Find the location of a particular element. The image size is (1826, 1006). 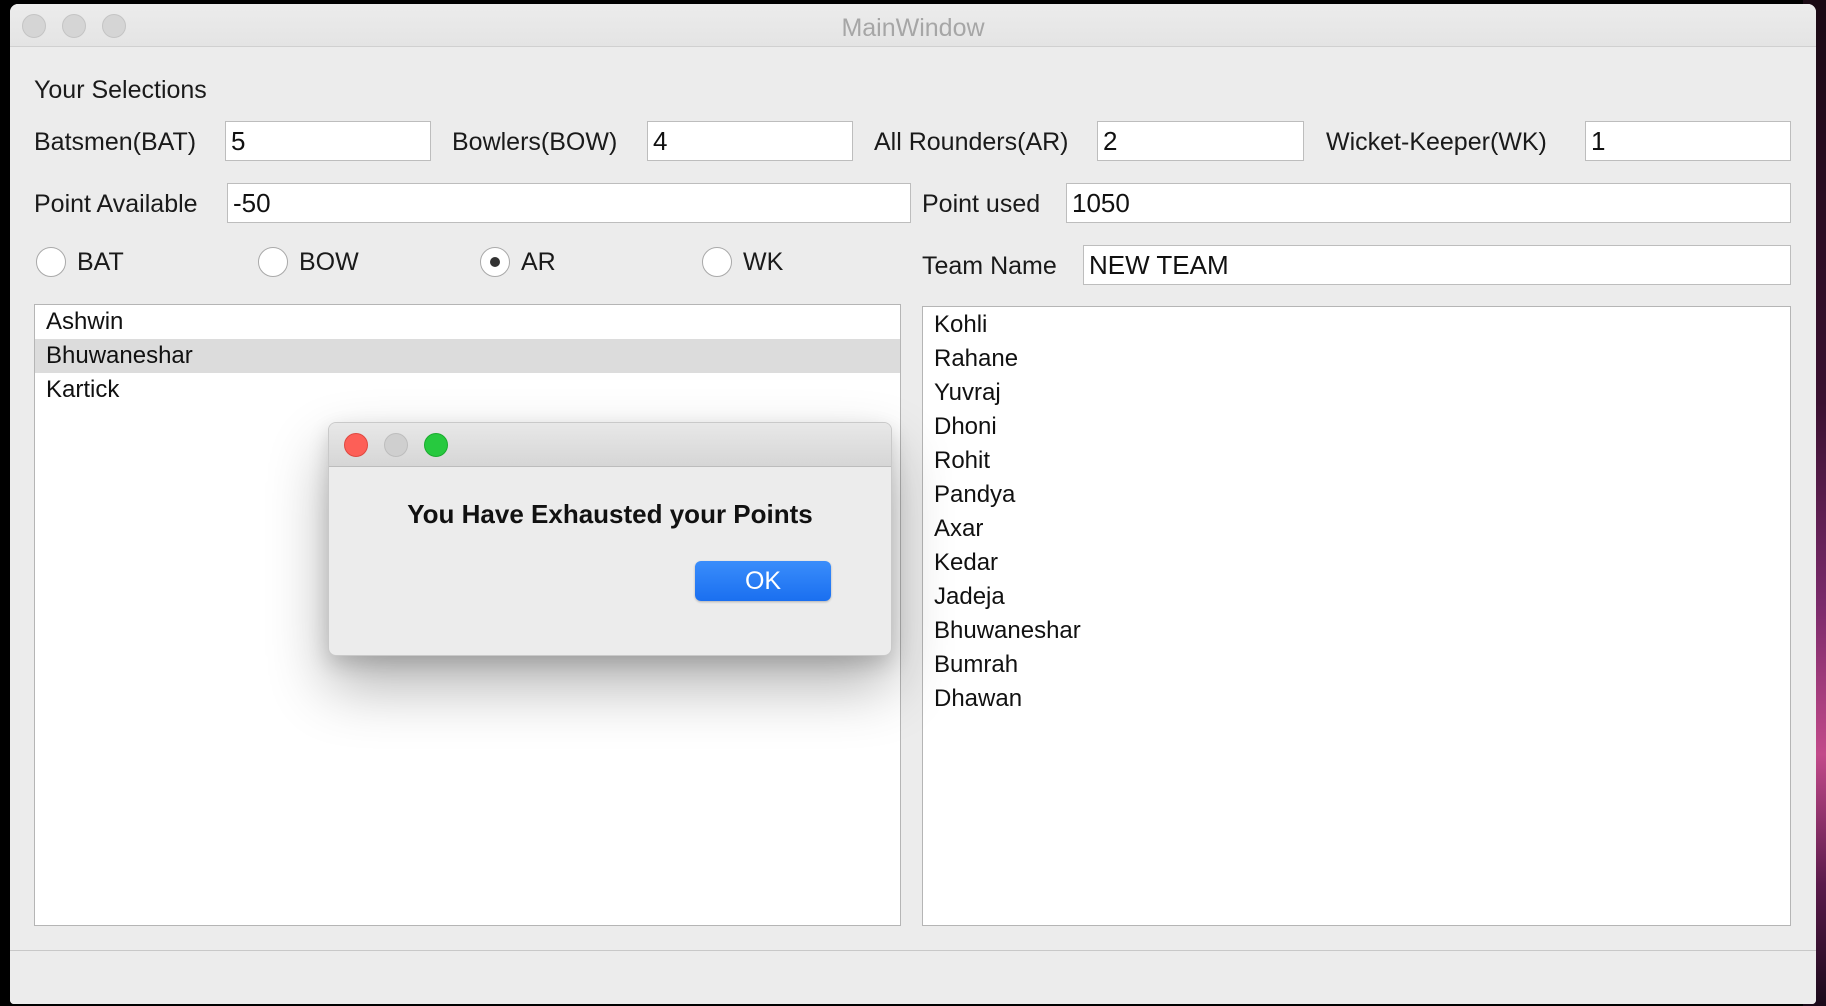

radio-bat-button is located at coordinates (51, 262).